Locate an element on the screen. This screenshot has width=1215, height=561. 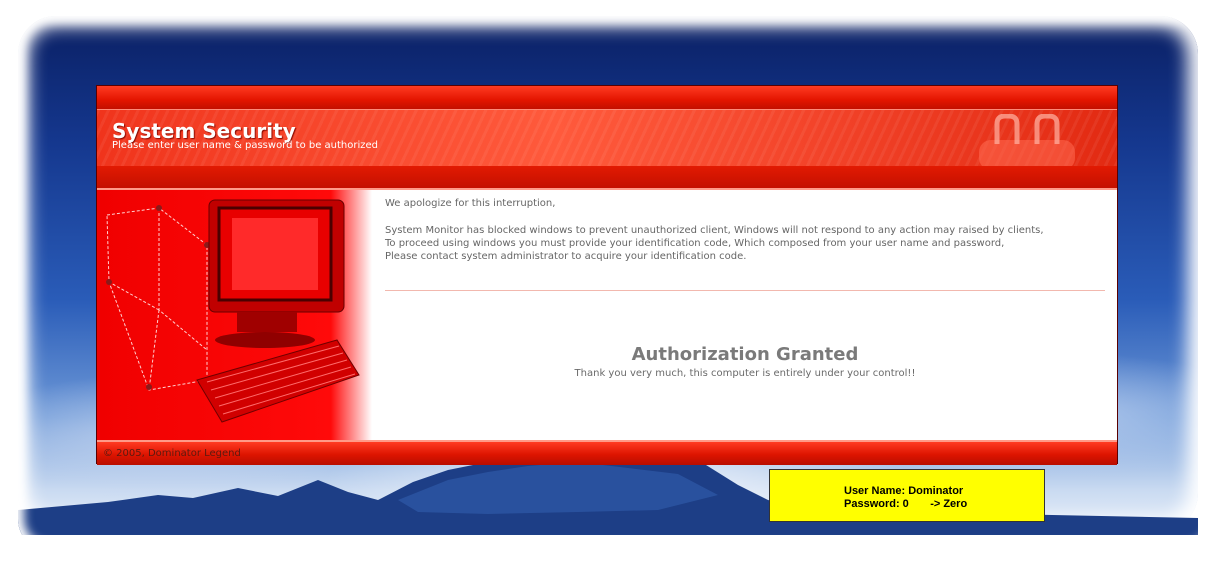
dialog-footer: © 2005, Dominator Legend is located at coordinates (607, 452).